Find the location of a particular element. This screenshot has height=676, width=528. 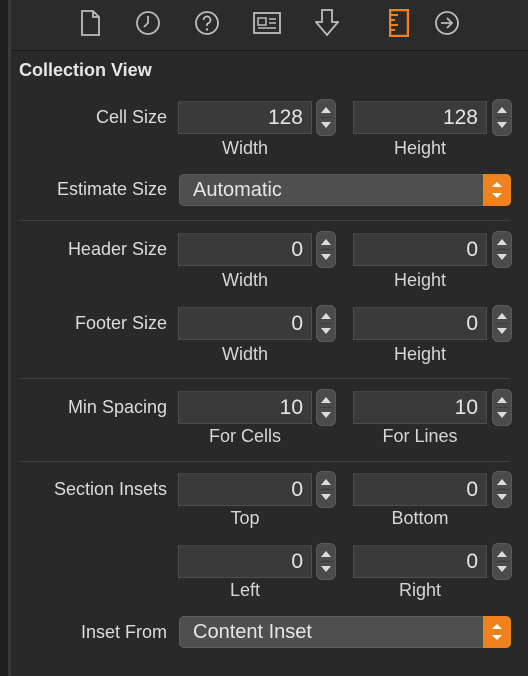

history-inspector-icon is located at coordinates (148, 23).